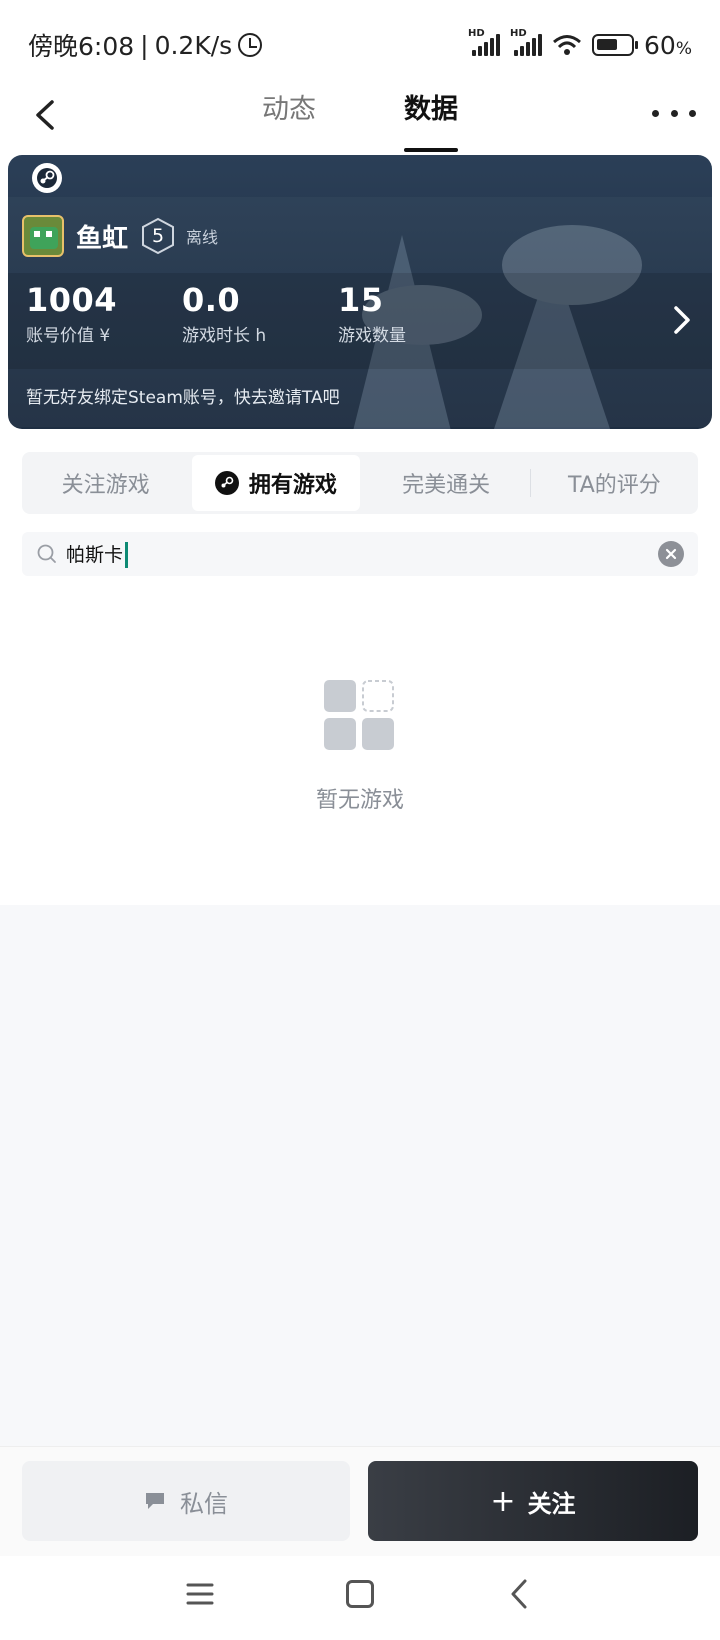 This screenshot has width=720, height=1640. I want to click on level-value: 5, so click(158, 236).